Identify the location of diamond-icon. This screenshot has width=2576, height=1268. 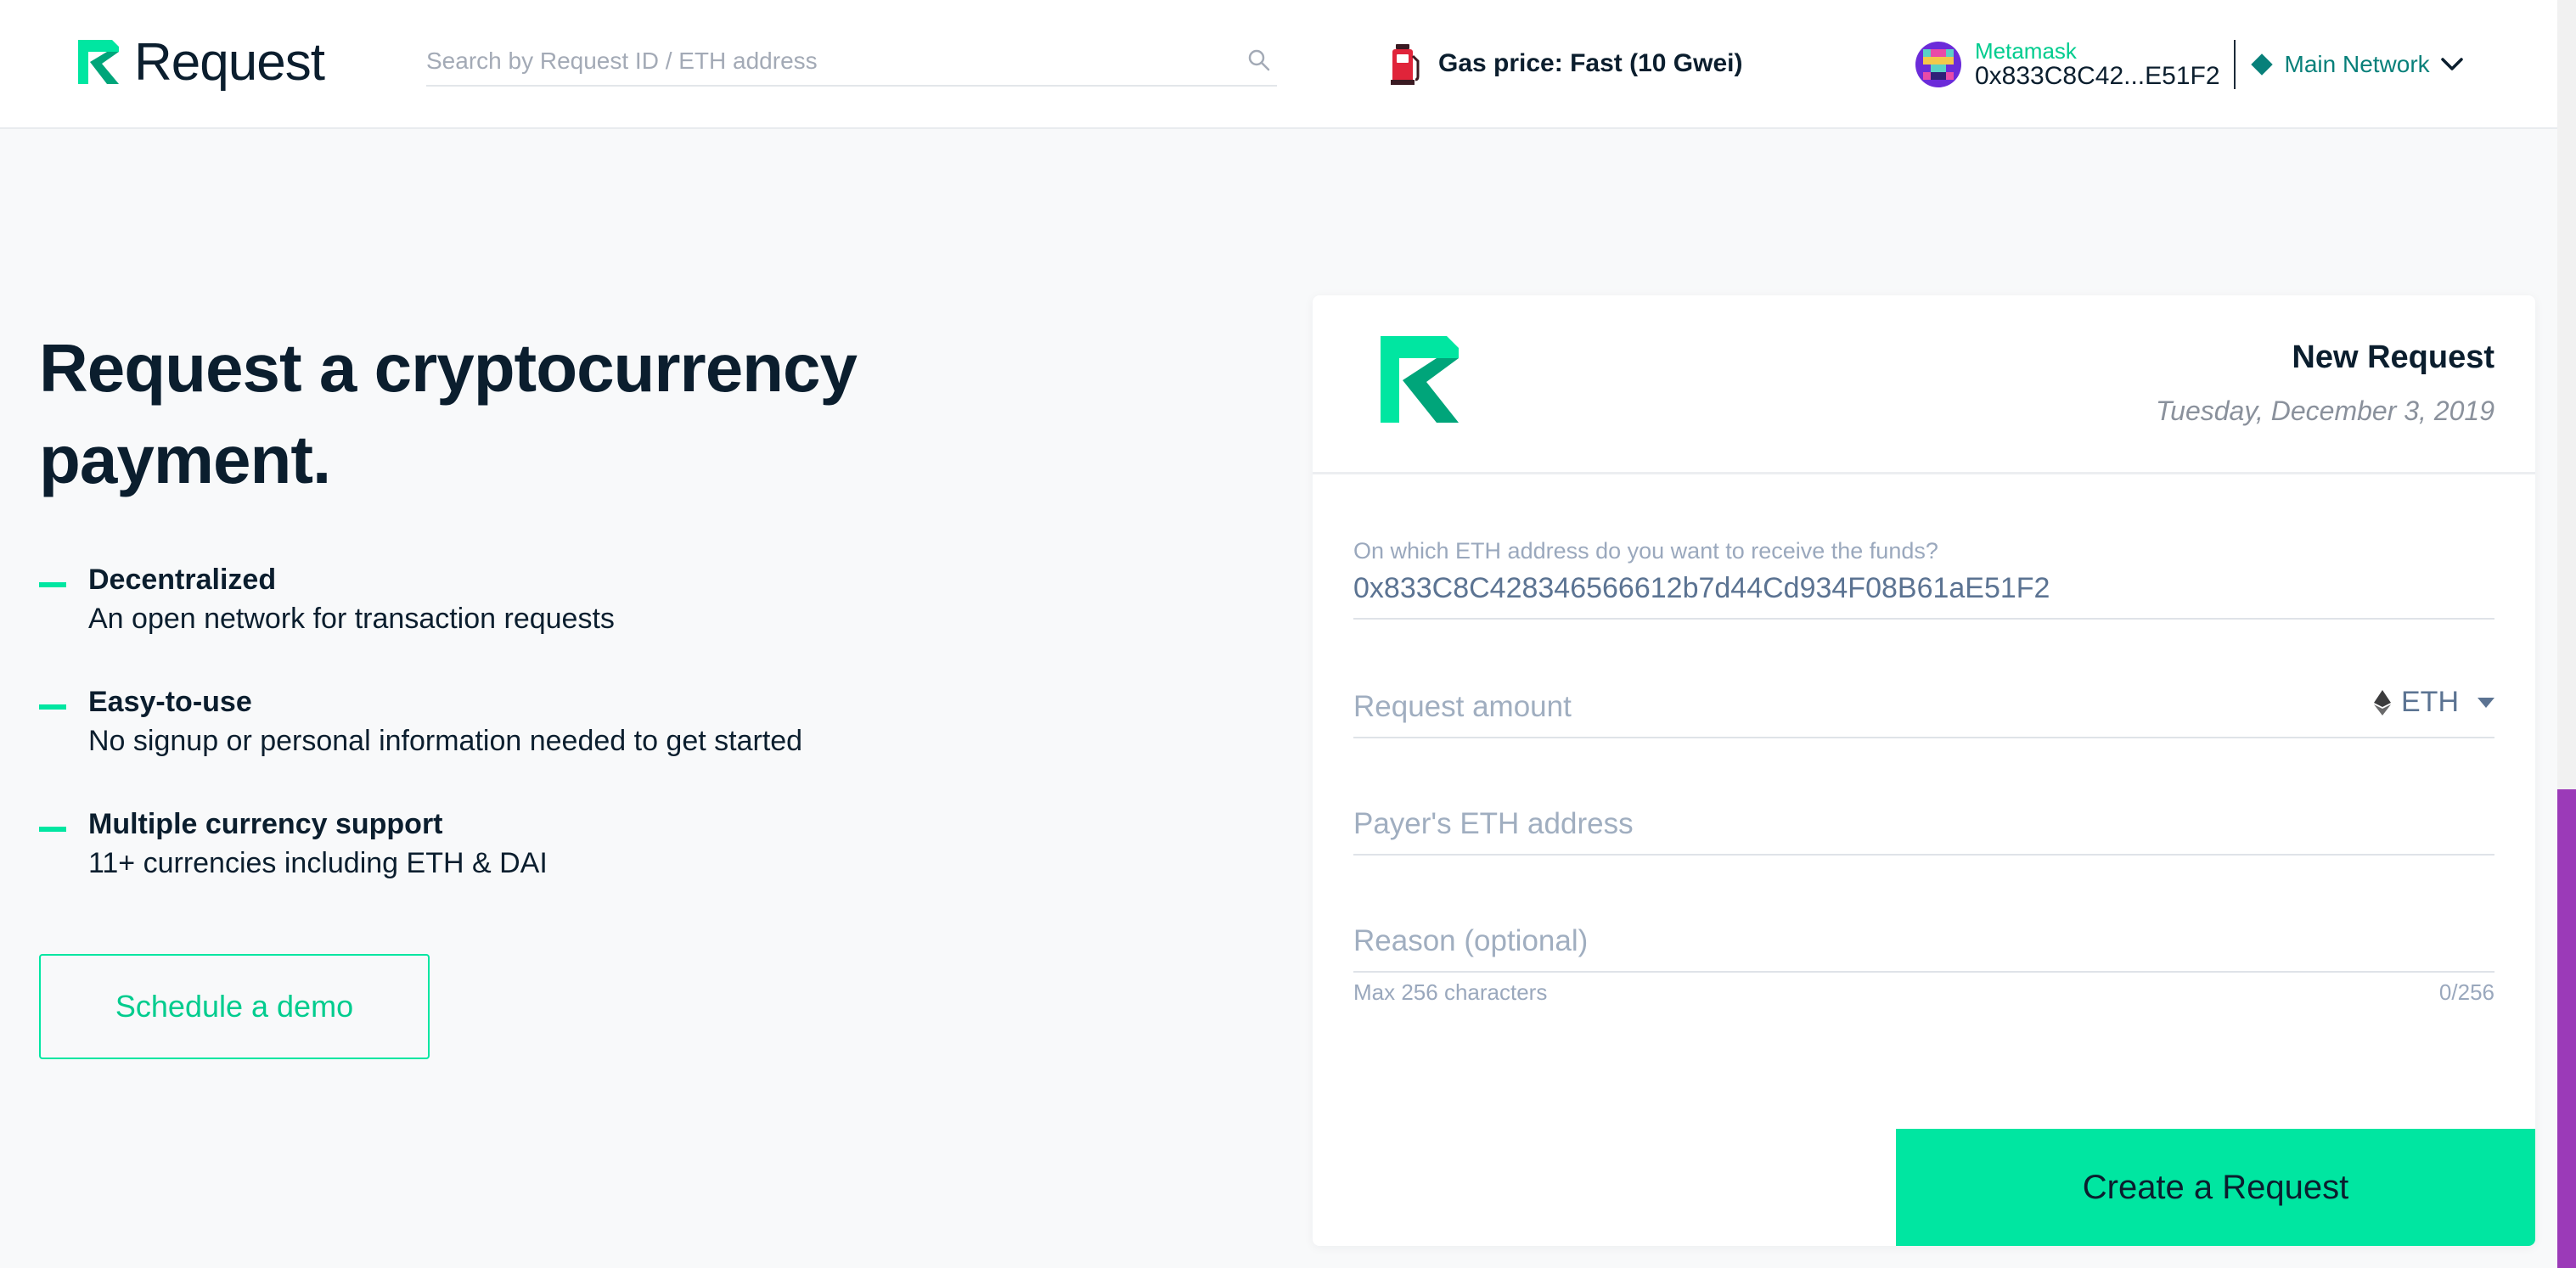
(2261, 64).